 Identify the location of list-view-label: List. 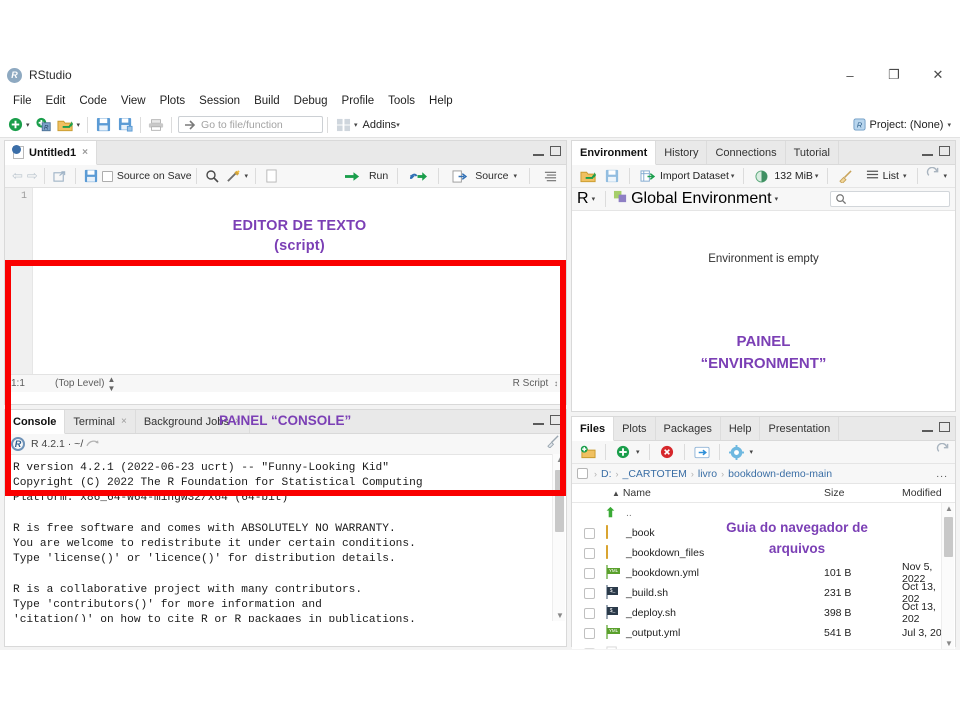
(891, 176).